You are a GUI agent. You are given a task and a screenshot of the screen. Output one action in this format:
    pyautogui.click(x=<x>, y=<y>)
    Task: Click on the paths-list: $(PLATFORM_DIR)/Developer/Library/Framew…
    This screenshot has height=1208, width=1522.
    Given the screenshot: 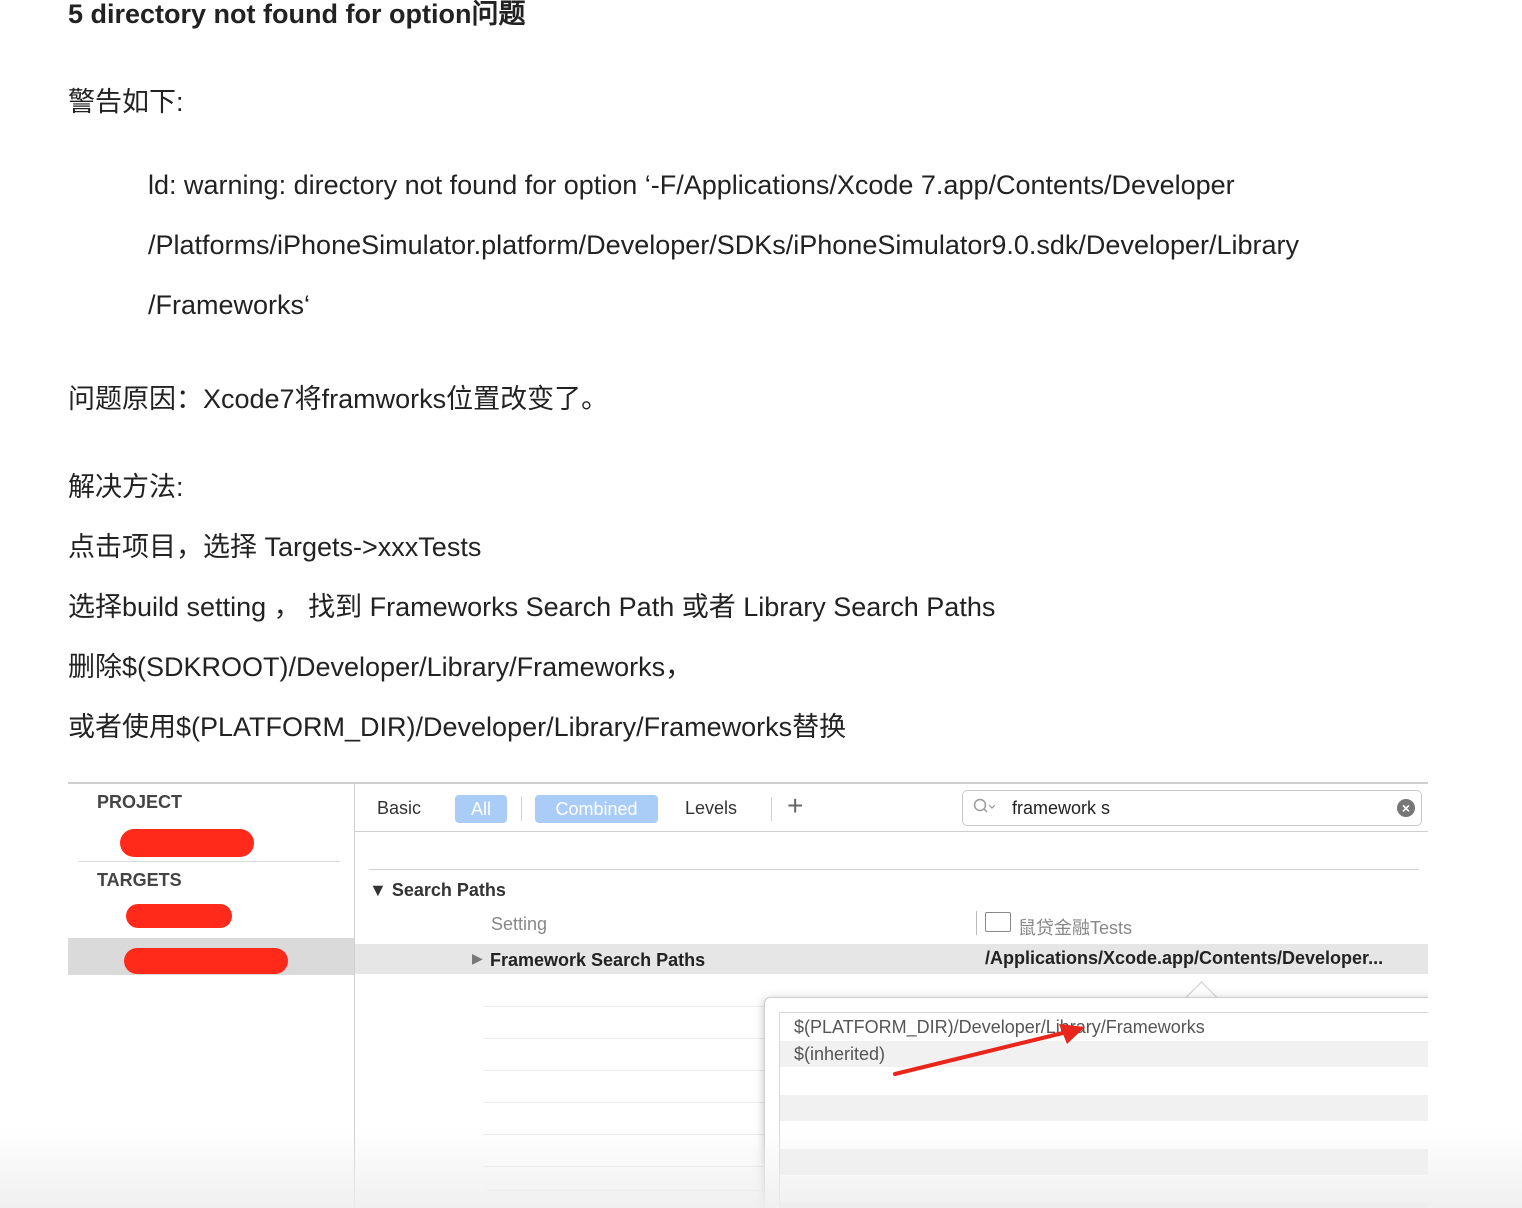 What is the action you would take?
    pyautogui.click(x=1103, y=1110)
    